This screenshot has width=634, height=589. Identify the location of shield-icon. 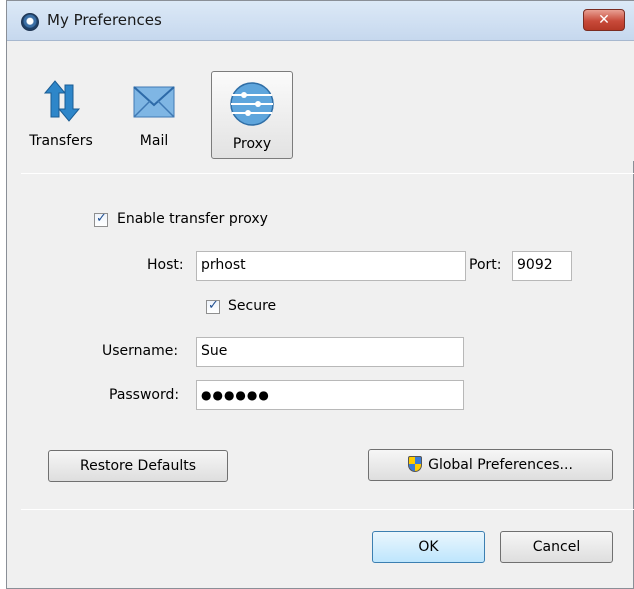
(415, 464).